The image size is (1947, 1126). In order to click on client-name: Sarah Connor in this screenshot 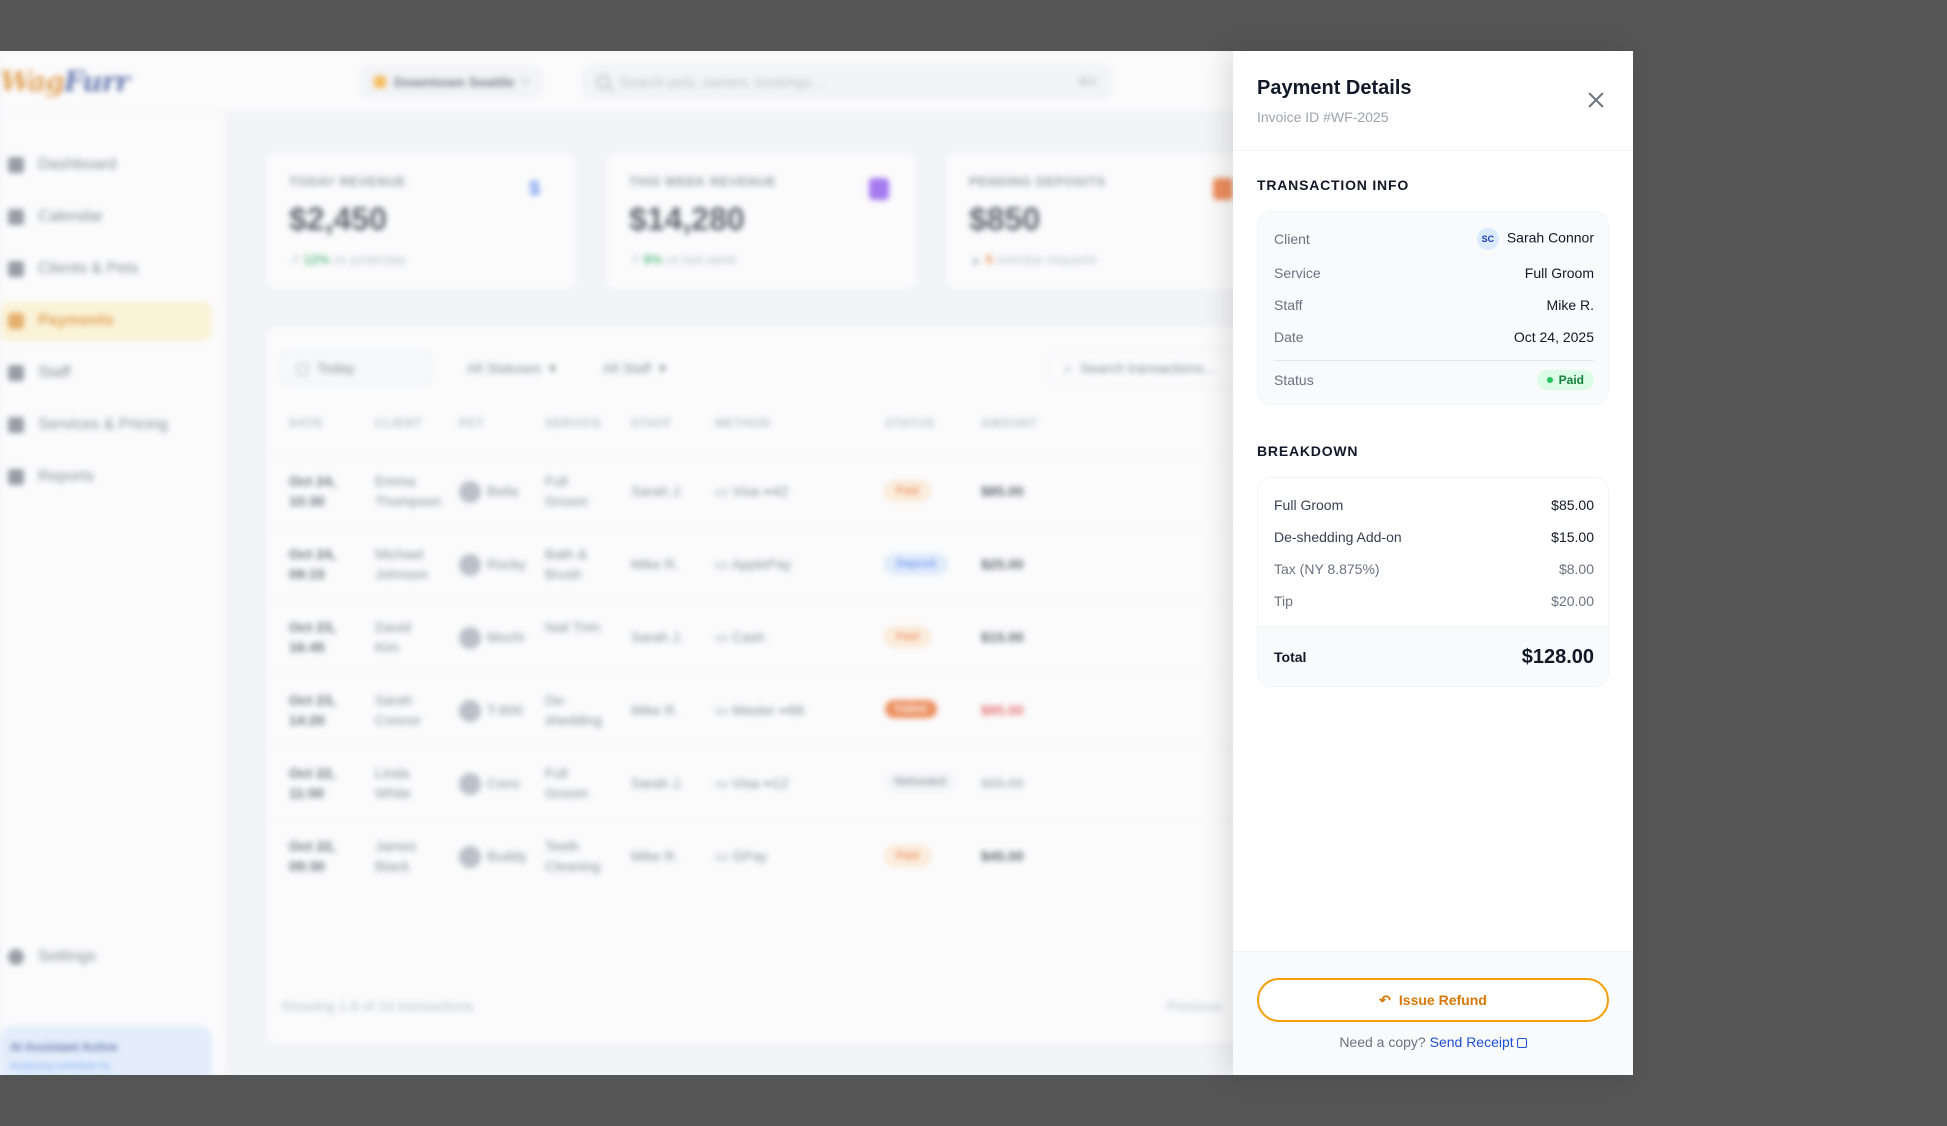, I will do `click(1550, 237)`.